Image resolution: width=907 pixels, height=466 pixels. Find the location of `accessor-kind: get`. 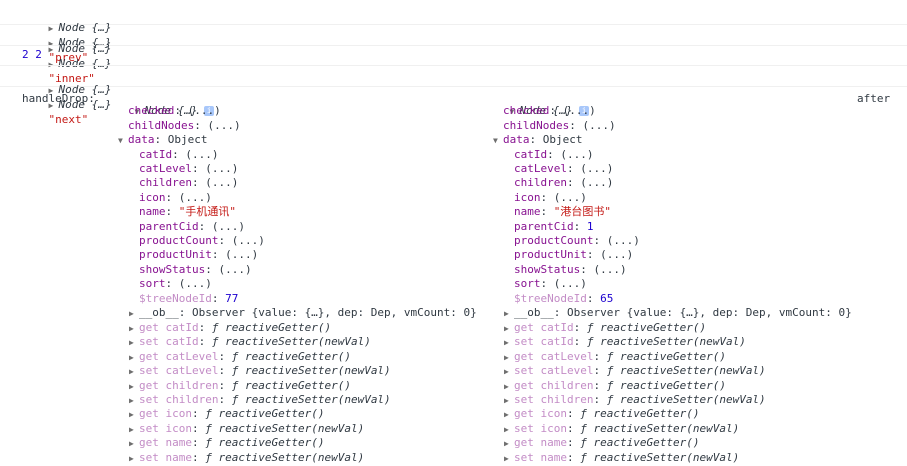

accessor-kind: get is located at coordinates (524, 327).